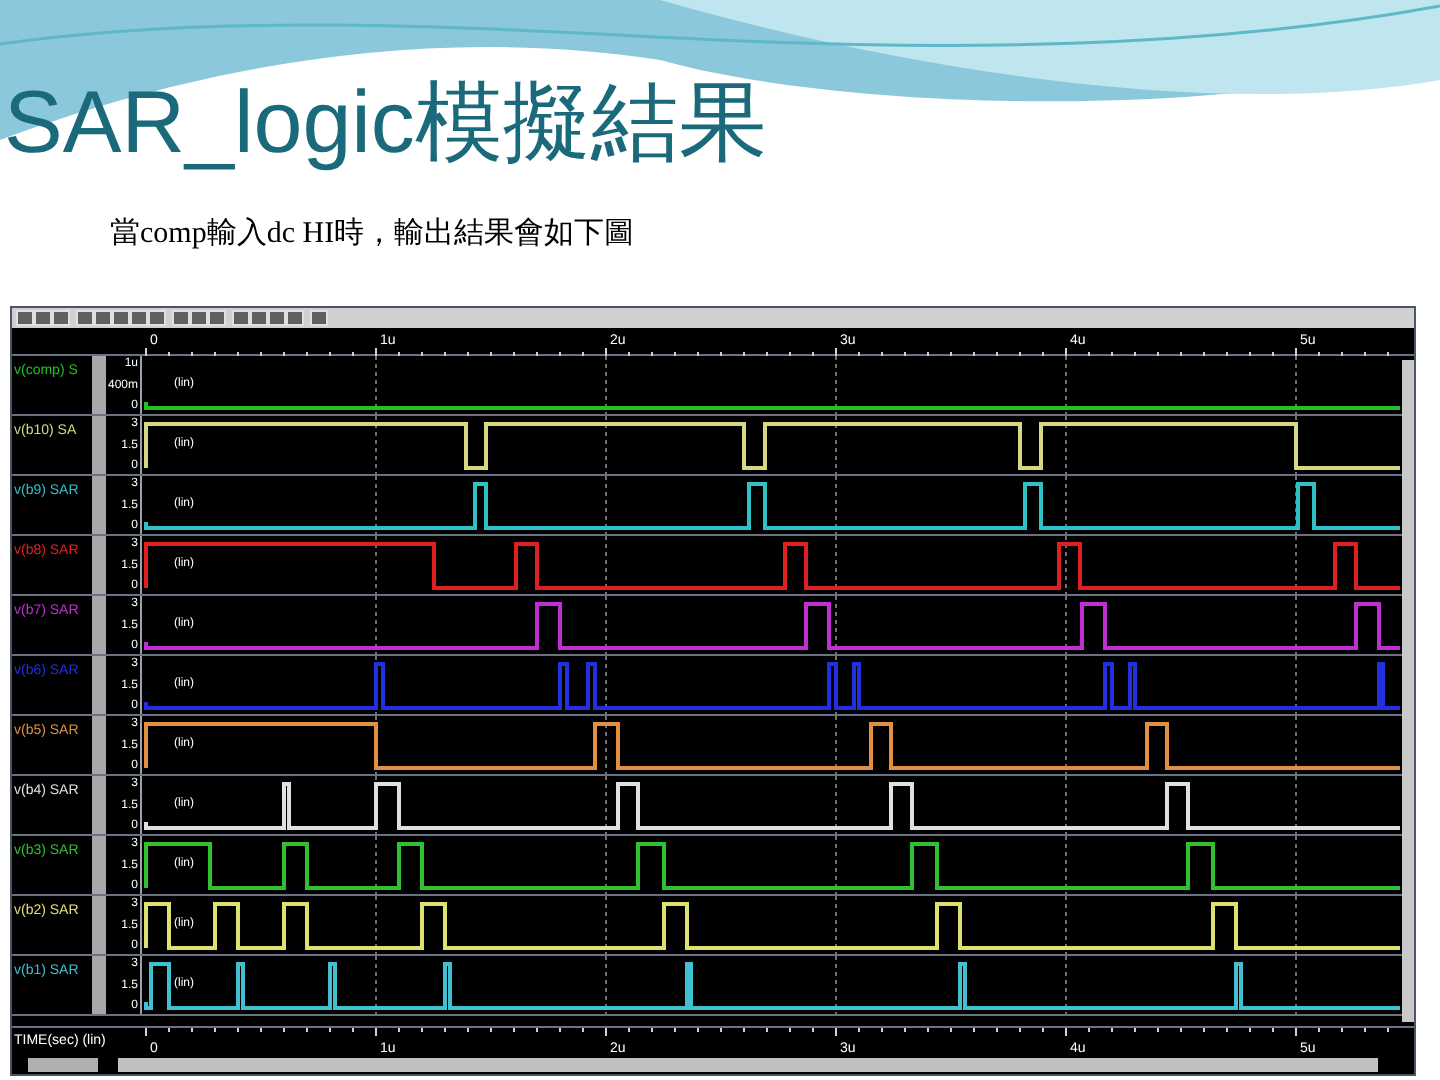  What do you see at coordinates (385, 124) in the screenshot?
I see `slide-title: SAR_logic模擬結果` at bounding box center [385, 124].